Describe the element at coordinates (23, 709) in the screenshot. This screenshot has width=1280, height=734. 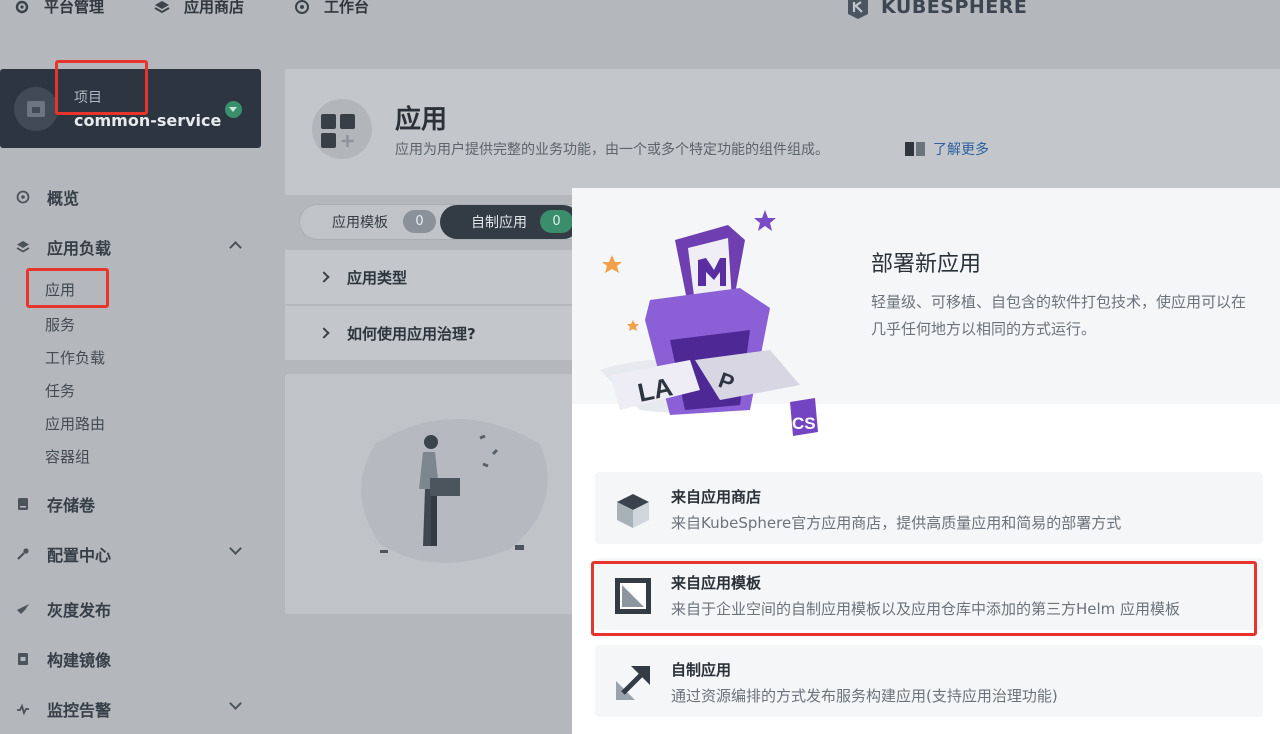
I see `monitor-icon` at that location.